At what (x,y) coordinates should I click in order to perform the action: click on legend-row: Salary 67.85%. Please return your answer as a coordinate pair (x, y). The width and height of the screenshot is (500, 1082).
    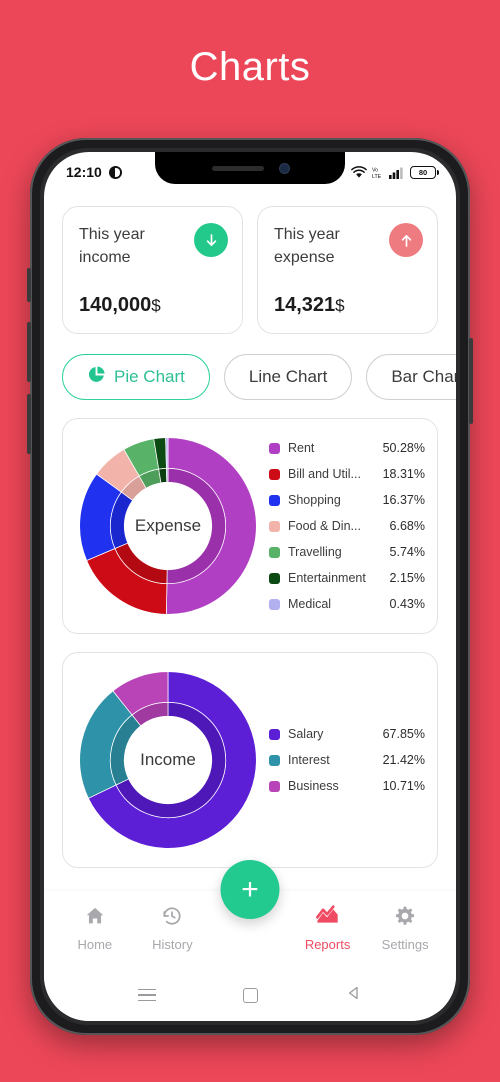
    Looking at the image, I should click on (347, 734).